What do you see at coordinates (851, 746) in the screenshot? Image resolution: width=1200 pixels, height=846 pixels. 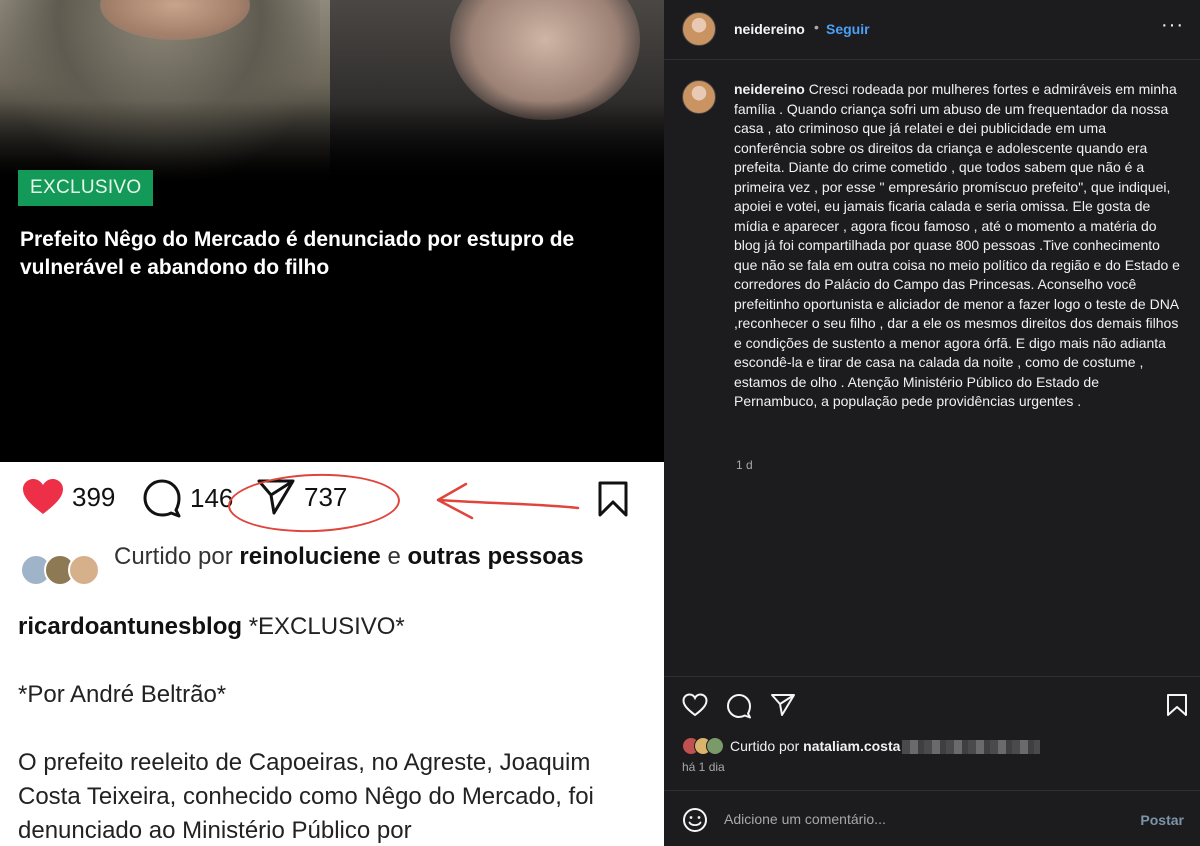 I see `likes-user: nataliam.costa` at bounding box center [851, 746].